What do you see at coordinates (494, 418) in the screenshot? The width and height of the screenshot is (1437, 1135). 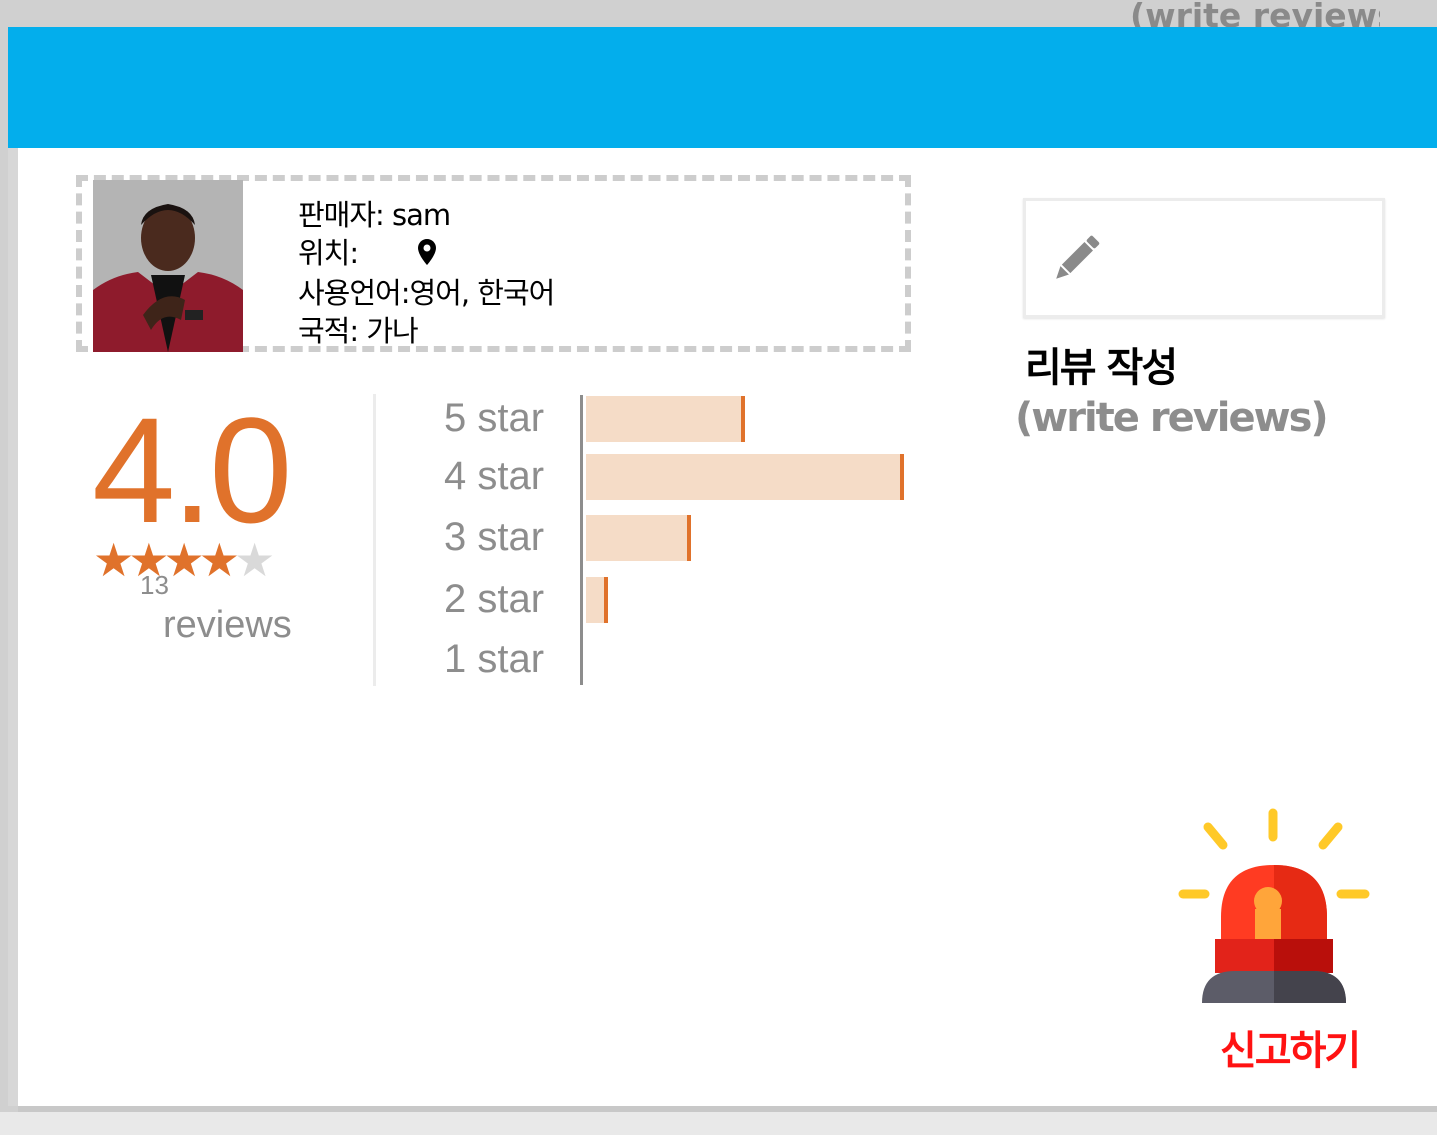 I see `distribution-label: 5 star` at bounding box center [494, 418].